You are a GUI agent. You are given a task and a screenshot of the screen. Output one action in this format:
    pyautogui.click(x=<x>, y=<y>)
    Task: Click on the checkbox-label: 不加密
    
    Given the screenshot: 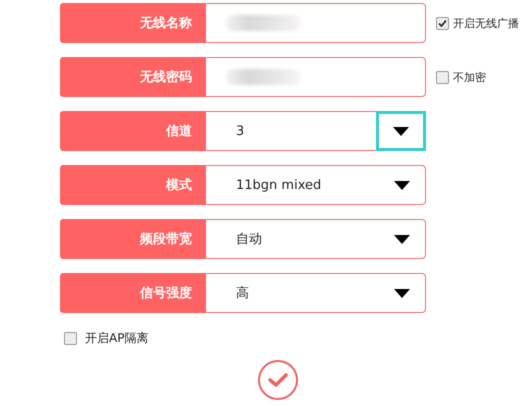 What is the action you would take?
    pyautogui.click(x=469, y=77)
    